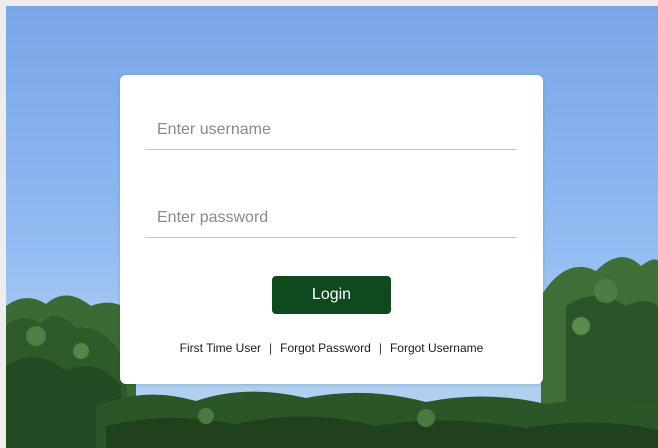  What do you see at coordinates (331, 218) in the screenshot?
I see `password-input` at bounding box center [331, 218].